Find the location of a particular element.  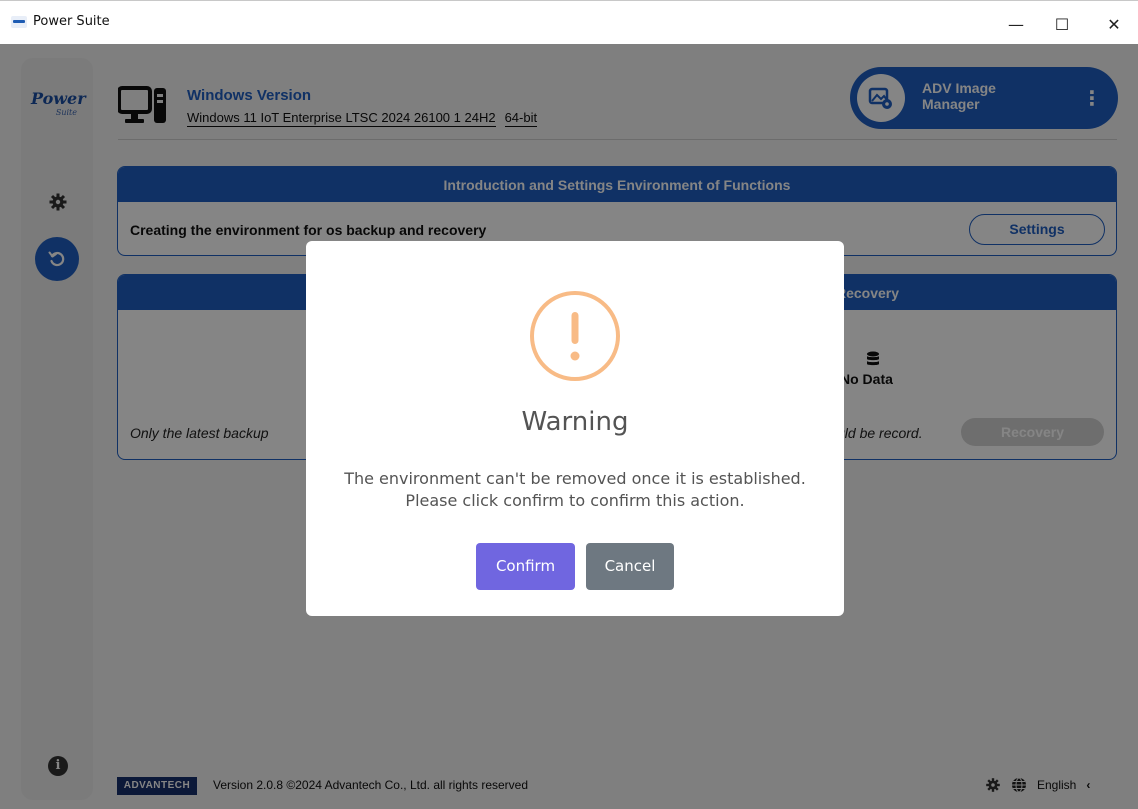

dialog-title: Warning is located at coordinates (575, 422).